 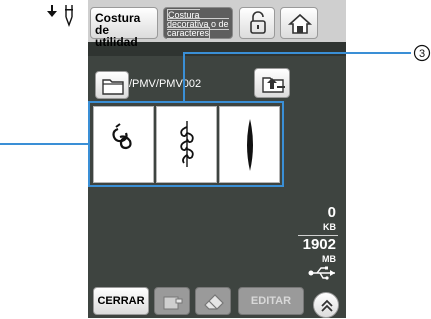 I want to click on chevron-up-icon, so click(x=327, y=305).